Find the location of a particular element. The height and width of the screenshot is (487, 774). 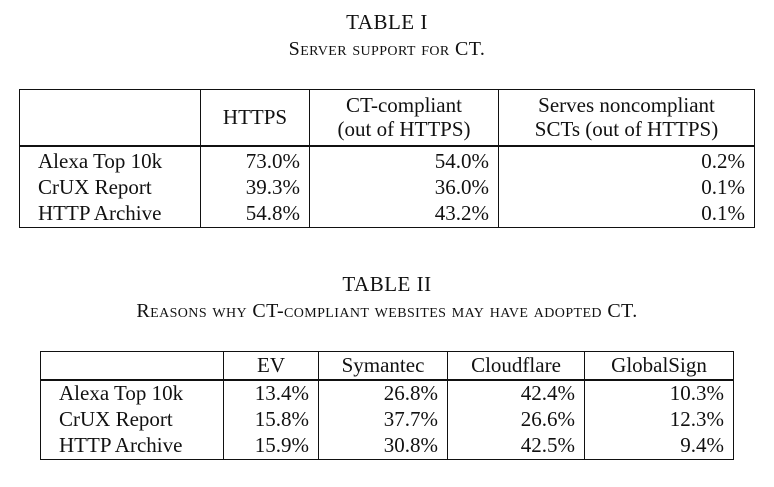

header-globalsign: GlobalSign is located at coordinates (659, 366).